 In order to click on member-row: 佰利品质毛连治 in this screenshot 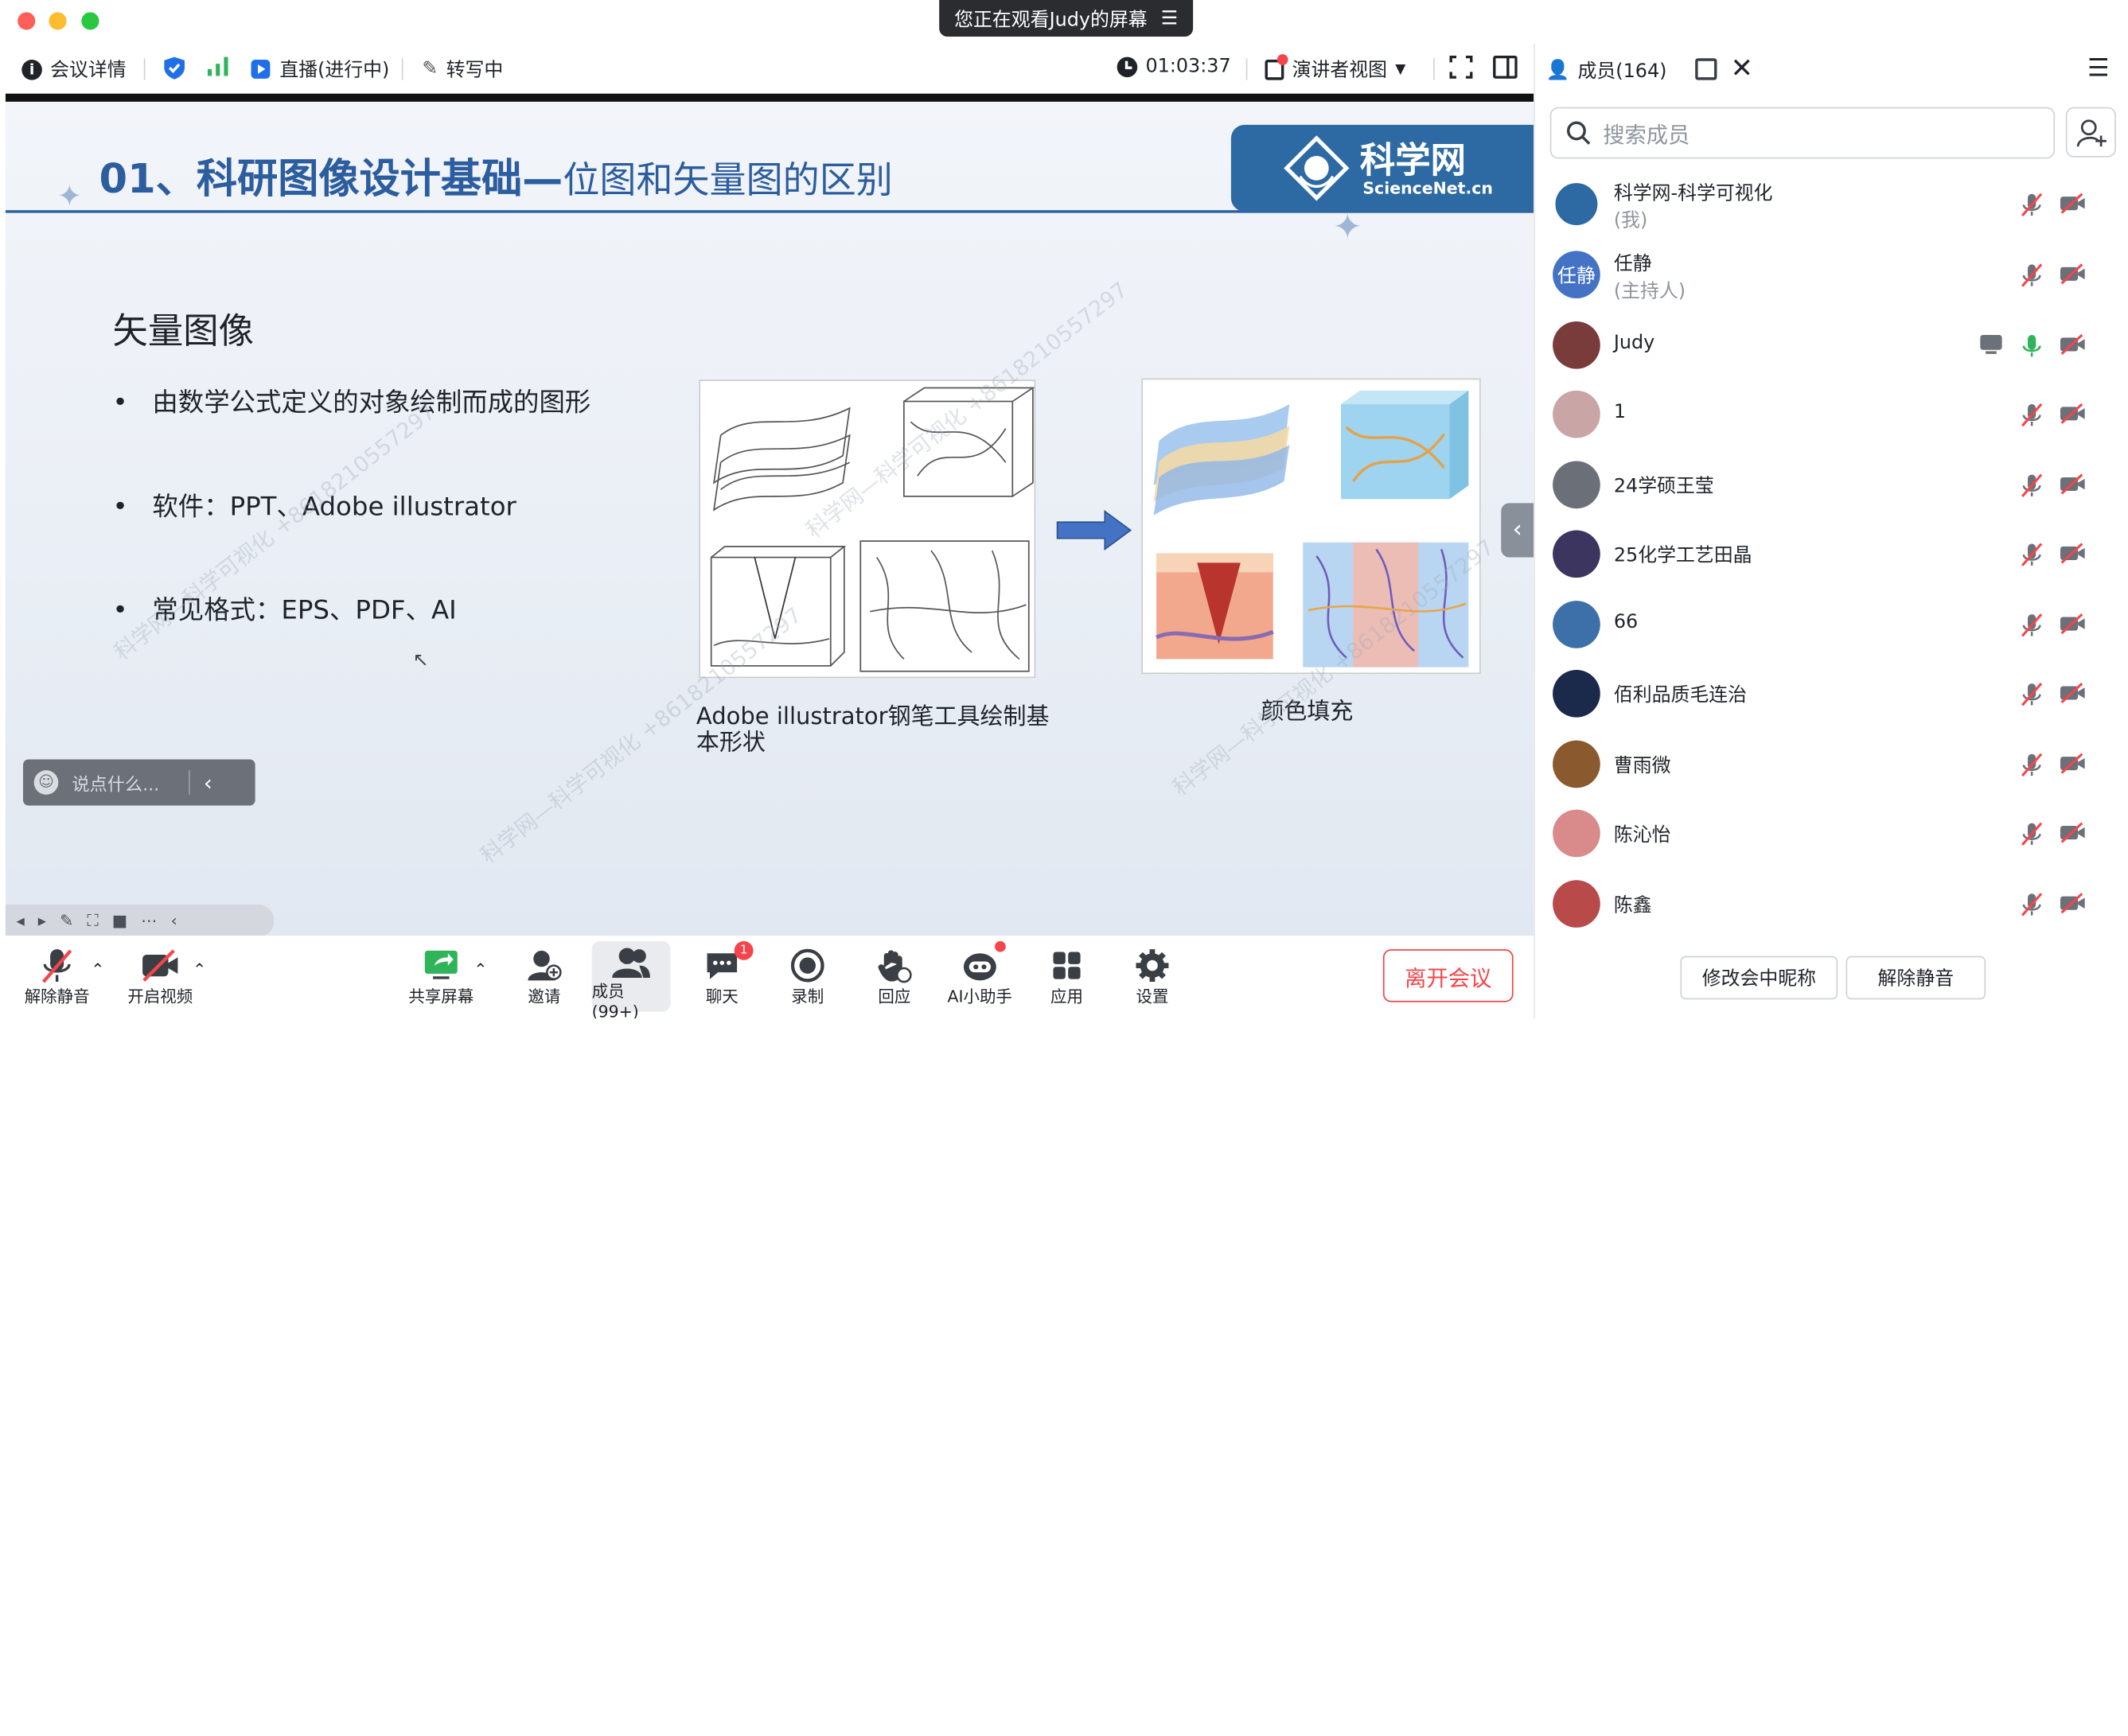, I will do `click(1831, 694)`.